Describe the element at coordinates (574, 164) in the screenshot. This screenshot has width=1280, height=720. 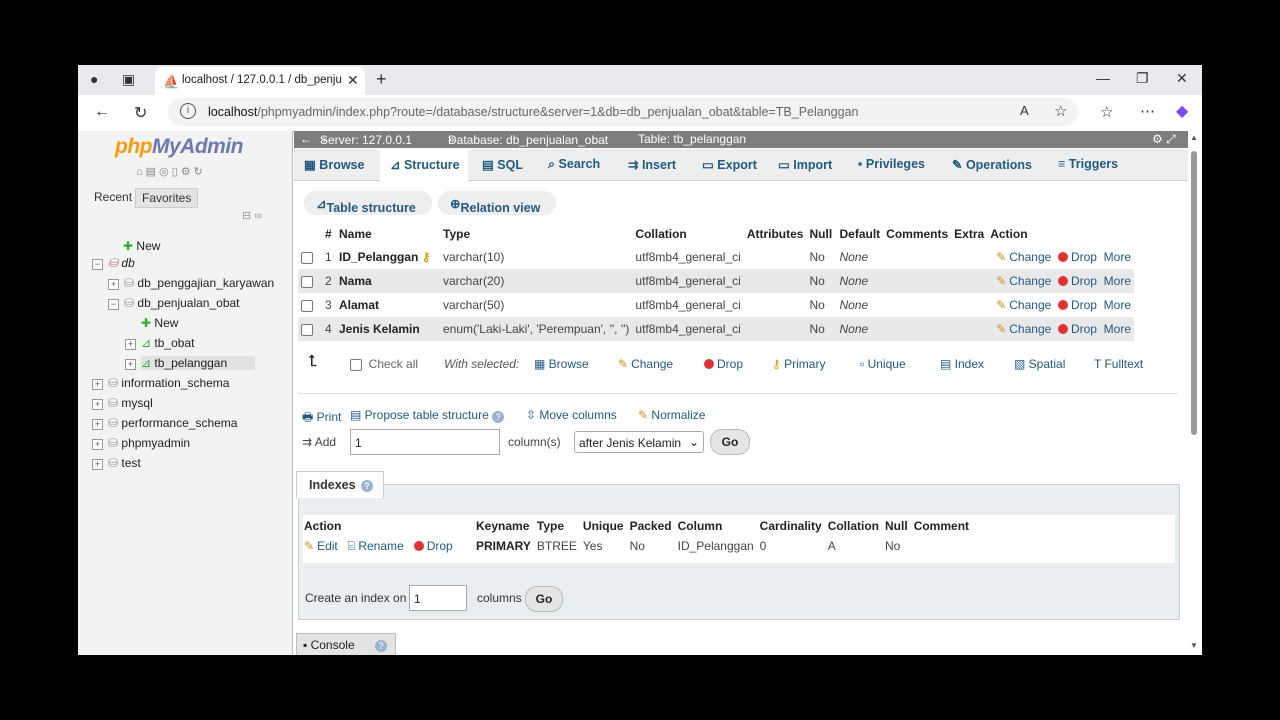
I see `tab-search: ⌕ Search` at that location.